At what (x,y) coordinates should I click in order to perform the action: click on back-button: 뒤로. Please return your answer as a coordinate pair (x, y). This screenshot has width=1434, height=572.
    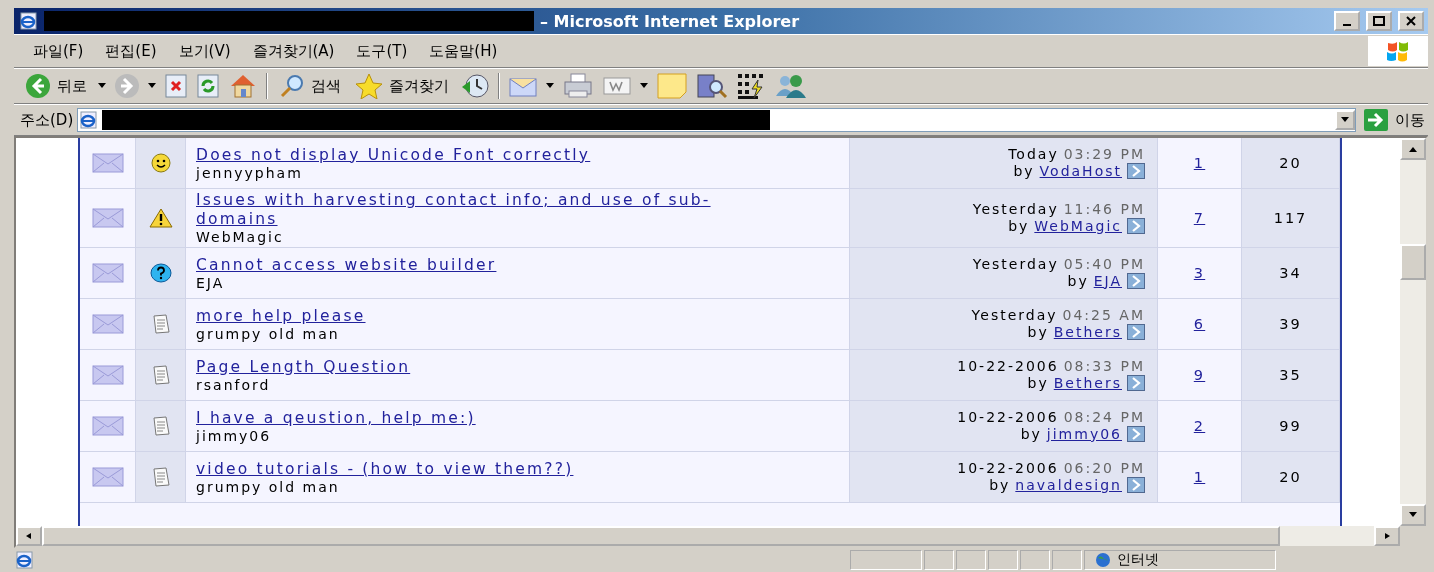
    Looking at the image, I should click on (56, 86).